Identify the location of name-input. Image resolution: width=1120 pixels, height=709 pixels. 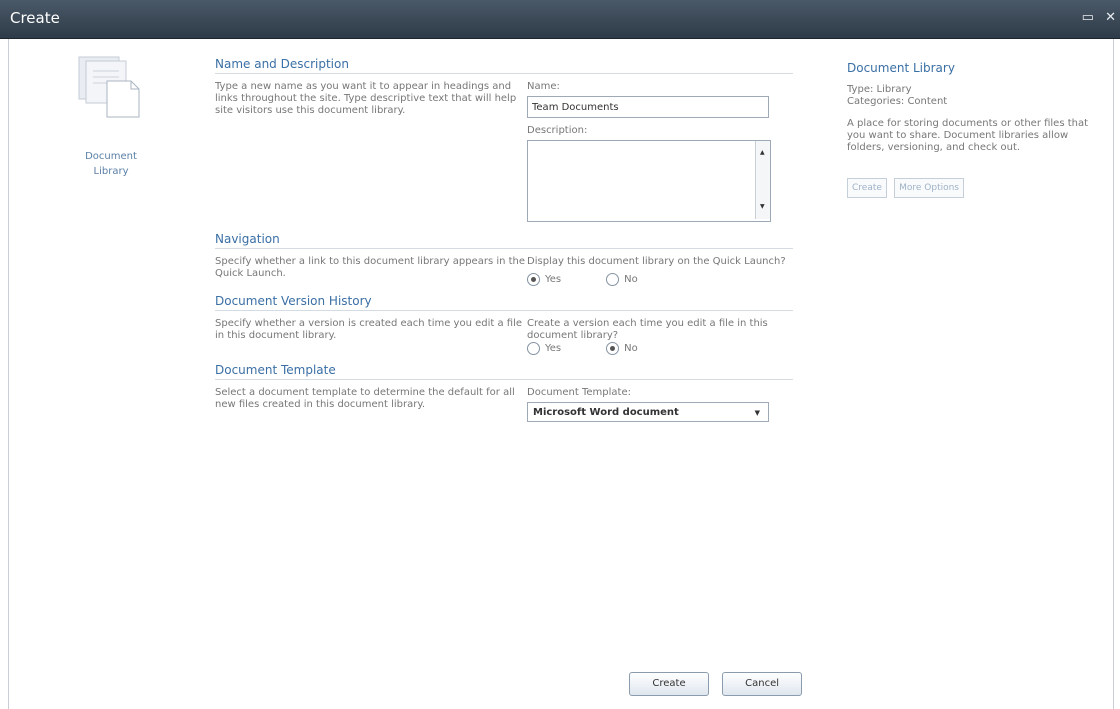
(648, 107).